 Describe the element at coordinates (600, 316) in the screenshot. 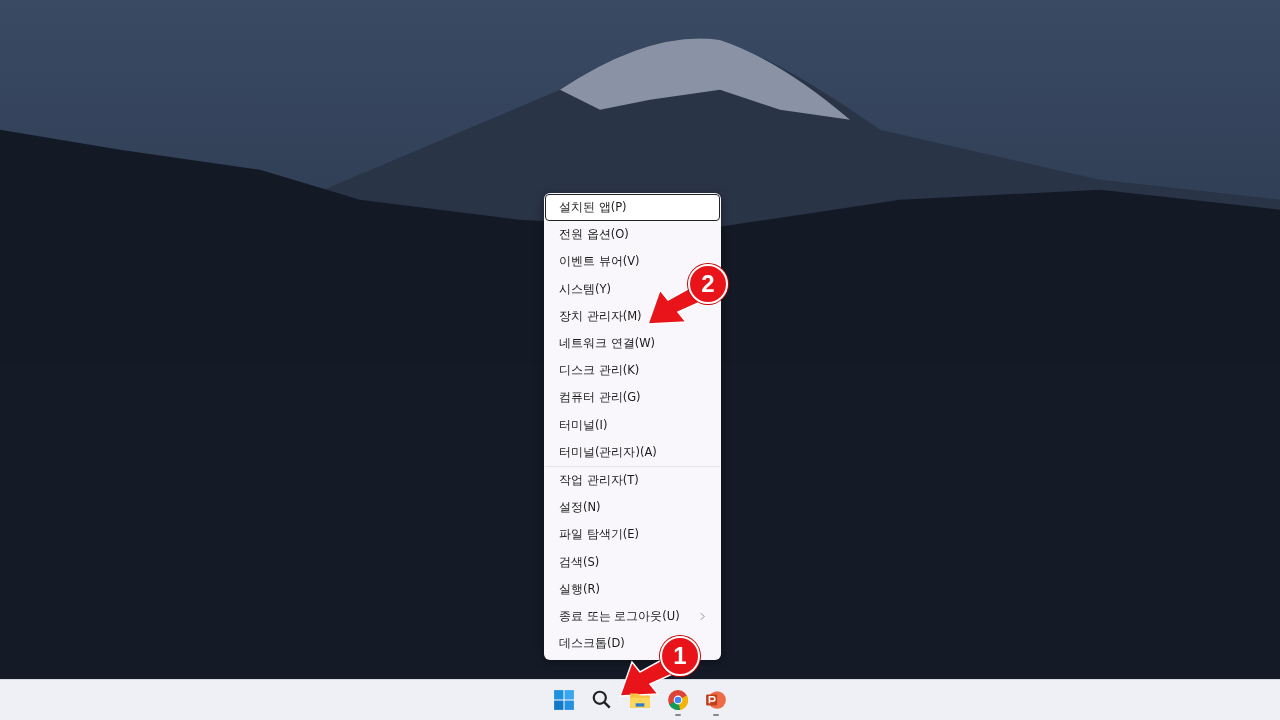

I see `menu-item: 장치 관리자(M)` at that location.